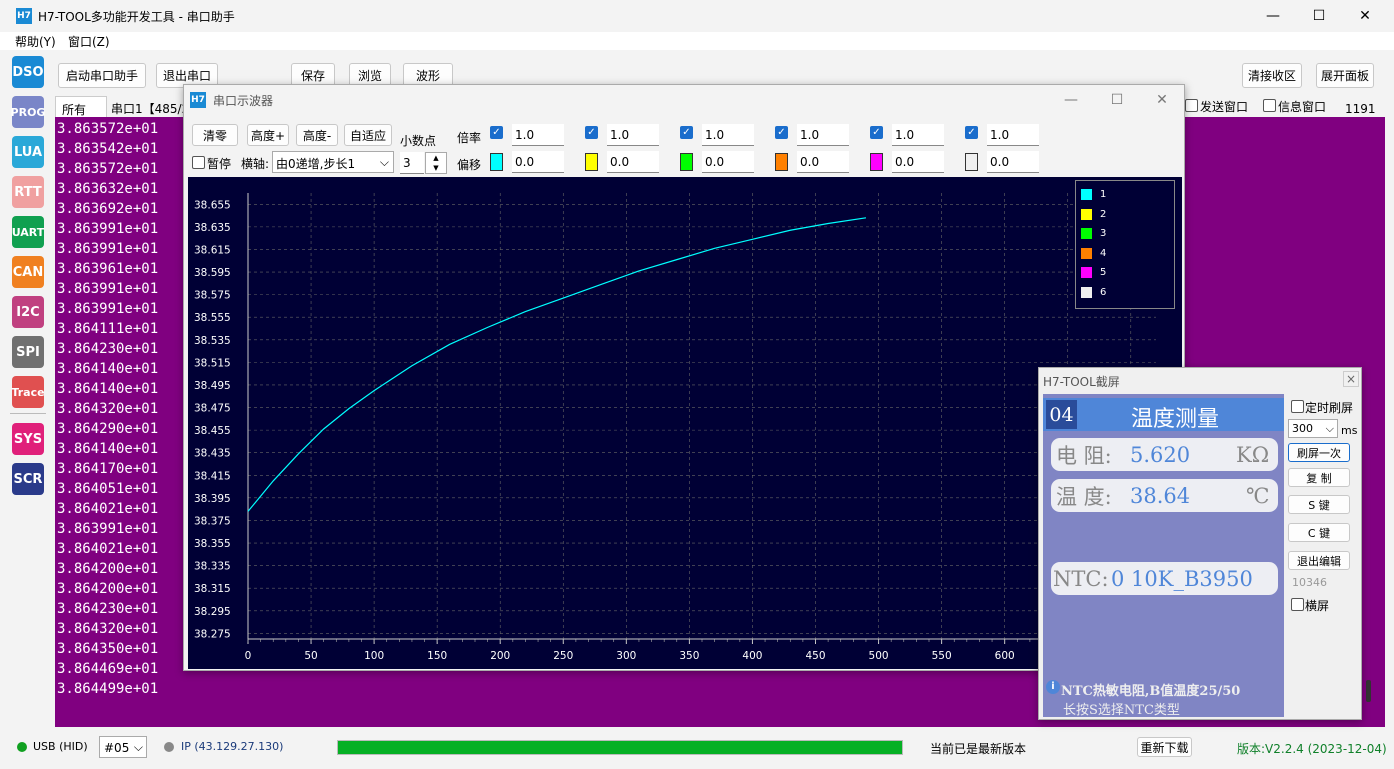 This screenshot has height=769, width=1394. I want to click on sidebar-item-lua: LUA, so click(28, 152).